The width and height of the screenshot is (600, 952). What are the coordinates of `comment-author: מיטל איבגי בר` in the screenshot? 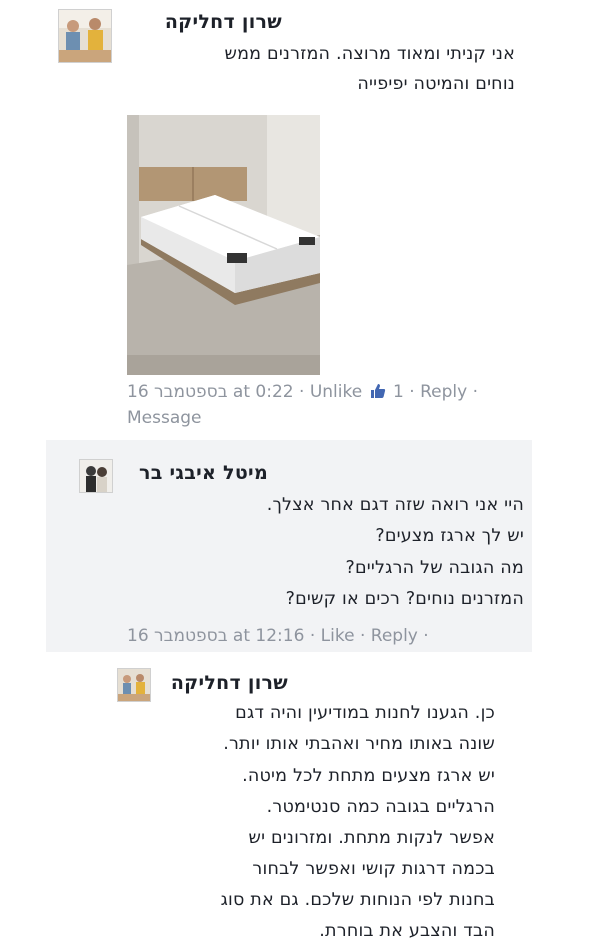 It's located at (203, 473).